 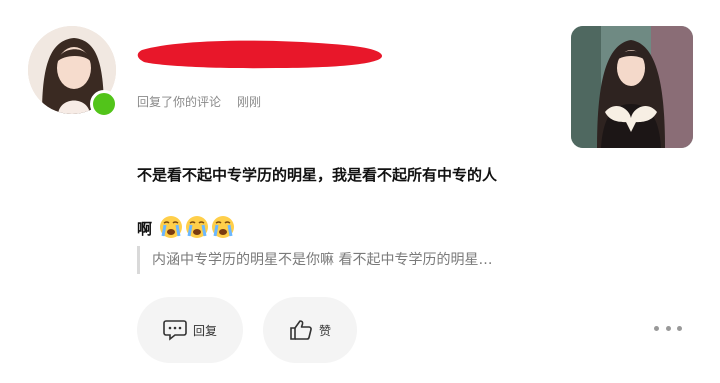 I want to click on like-button: 赞, so click(x=310, y=330).